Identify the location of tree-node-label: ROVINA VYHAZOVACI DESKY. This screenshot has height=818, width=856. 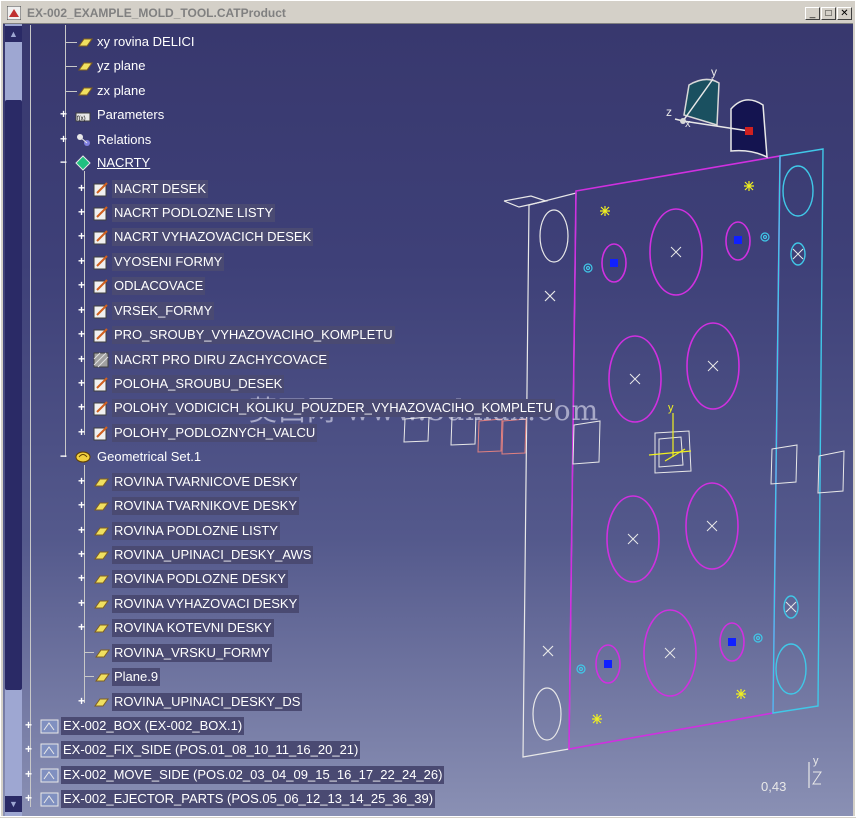
(206, 604).